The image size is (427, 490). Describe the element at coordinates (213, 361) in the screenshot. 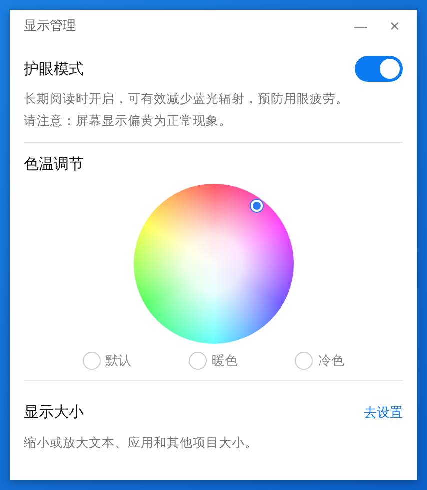

I see `radio-option: 暖色` at that location.